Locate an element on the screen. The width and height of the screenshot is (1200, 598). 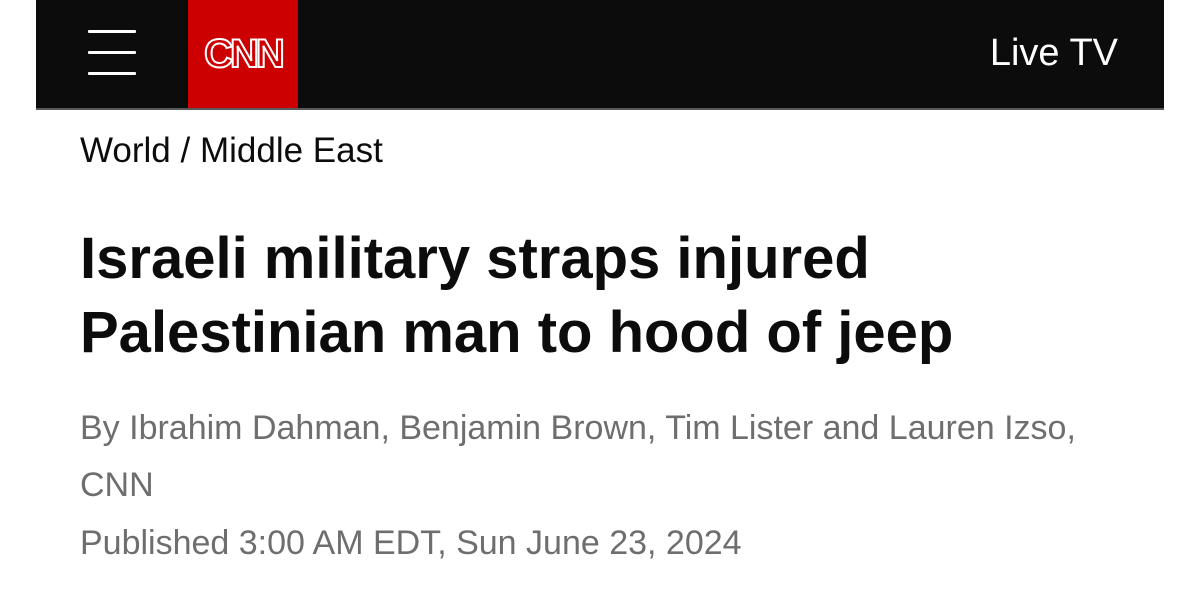
breadcrumb: World / Middle East is located at coordinates (231, 151).